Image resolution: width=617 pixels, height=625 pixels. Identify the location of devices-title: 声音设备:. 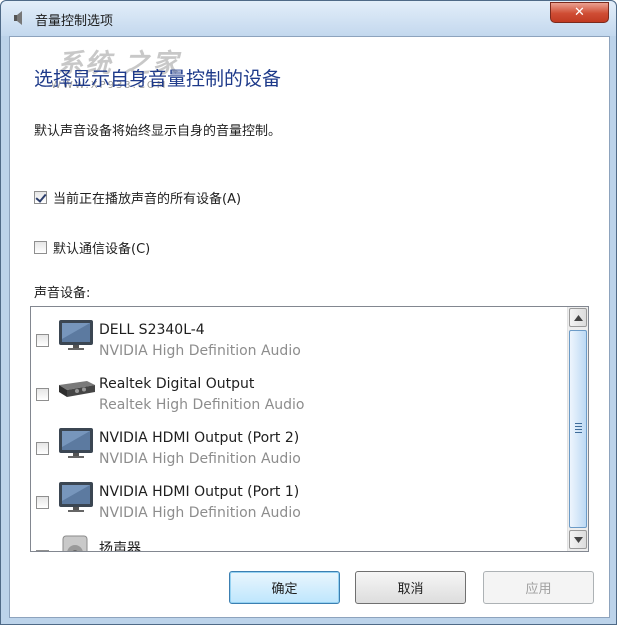
(62, 293).